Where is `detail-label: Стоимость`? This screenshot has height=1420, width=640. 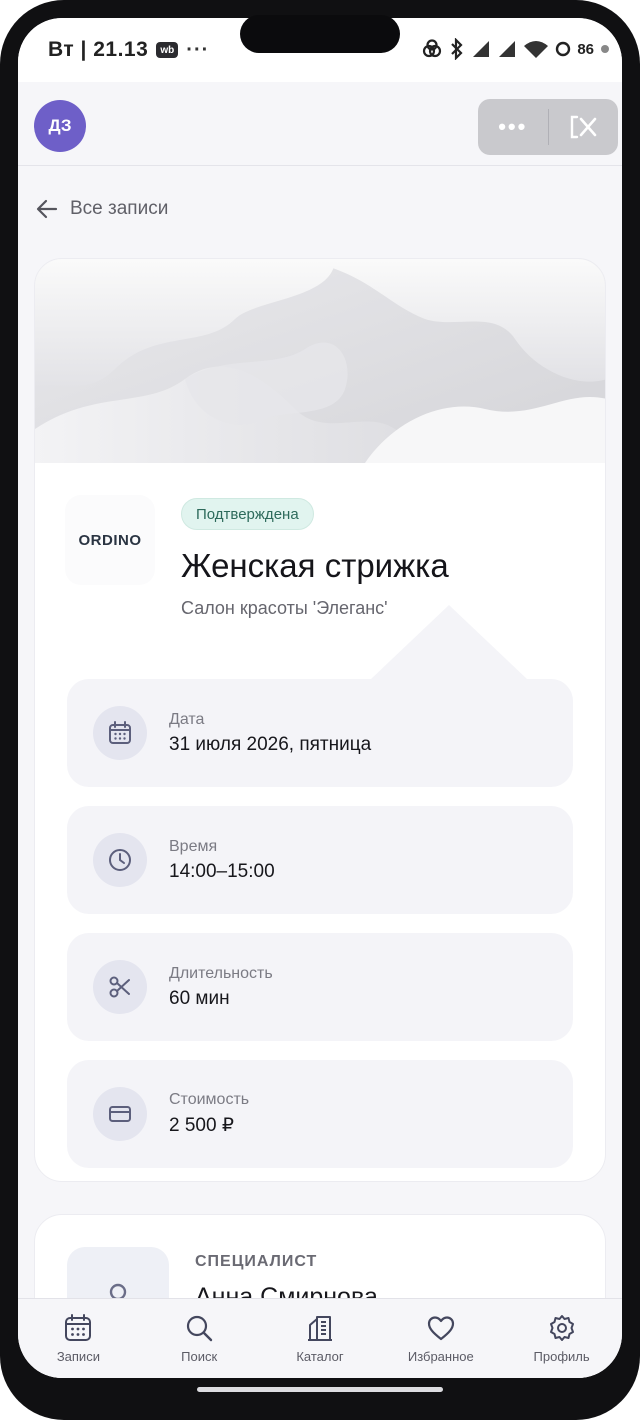
detail-label: Стоимость is located at coordinates (209, 1099).